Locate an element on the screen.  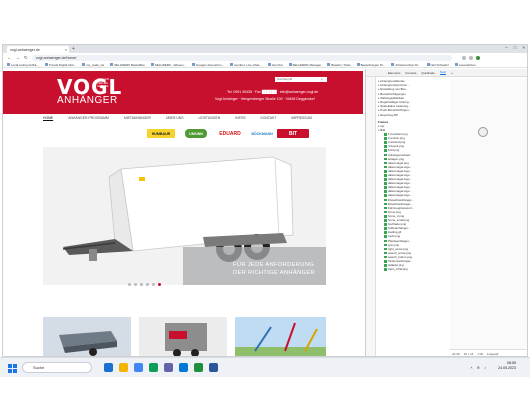
box-trailer-image is located at coordinates (183, 336).